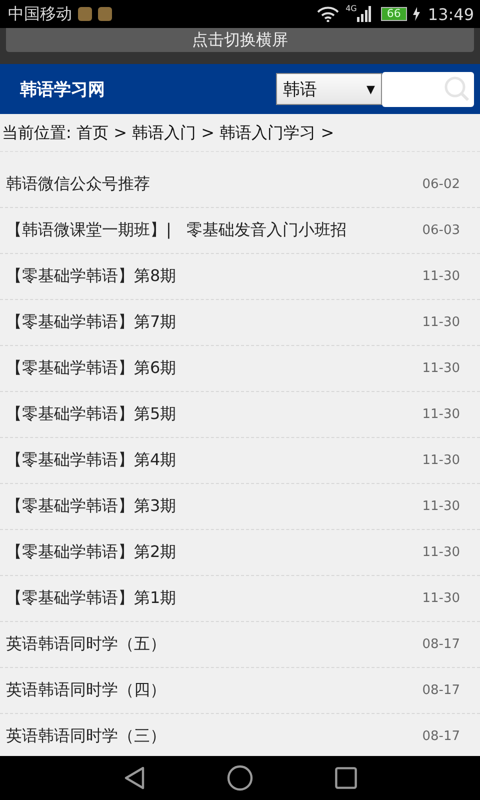  Describe the element at coordinates (416, 14) in the screenshot. I see `charging-icon` at that location.